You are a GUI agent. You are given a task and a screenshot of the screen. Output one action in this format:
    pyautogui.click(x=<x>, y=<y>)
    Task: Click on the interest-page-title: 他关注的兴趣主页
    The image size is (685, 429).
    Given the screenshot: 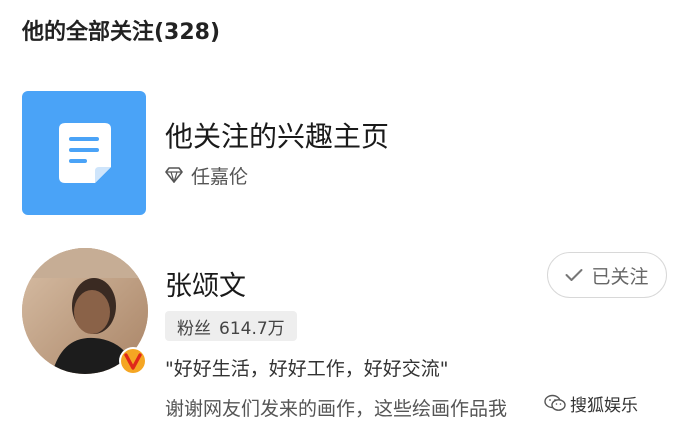 What is the action you would take?
    pyautogui.click(x=277, y=135)
    